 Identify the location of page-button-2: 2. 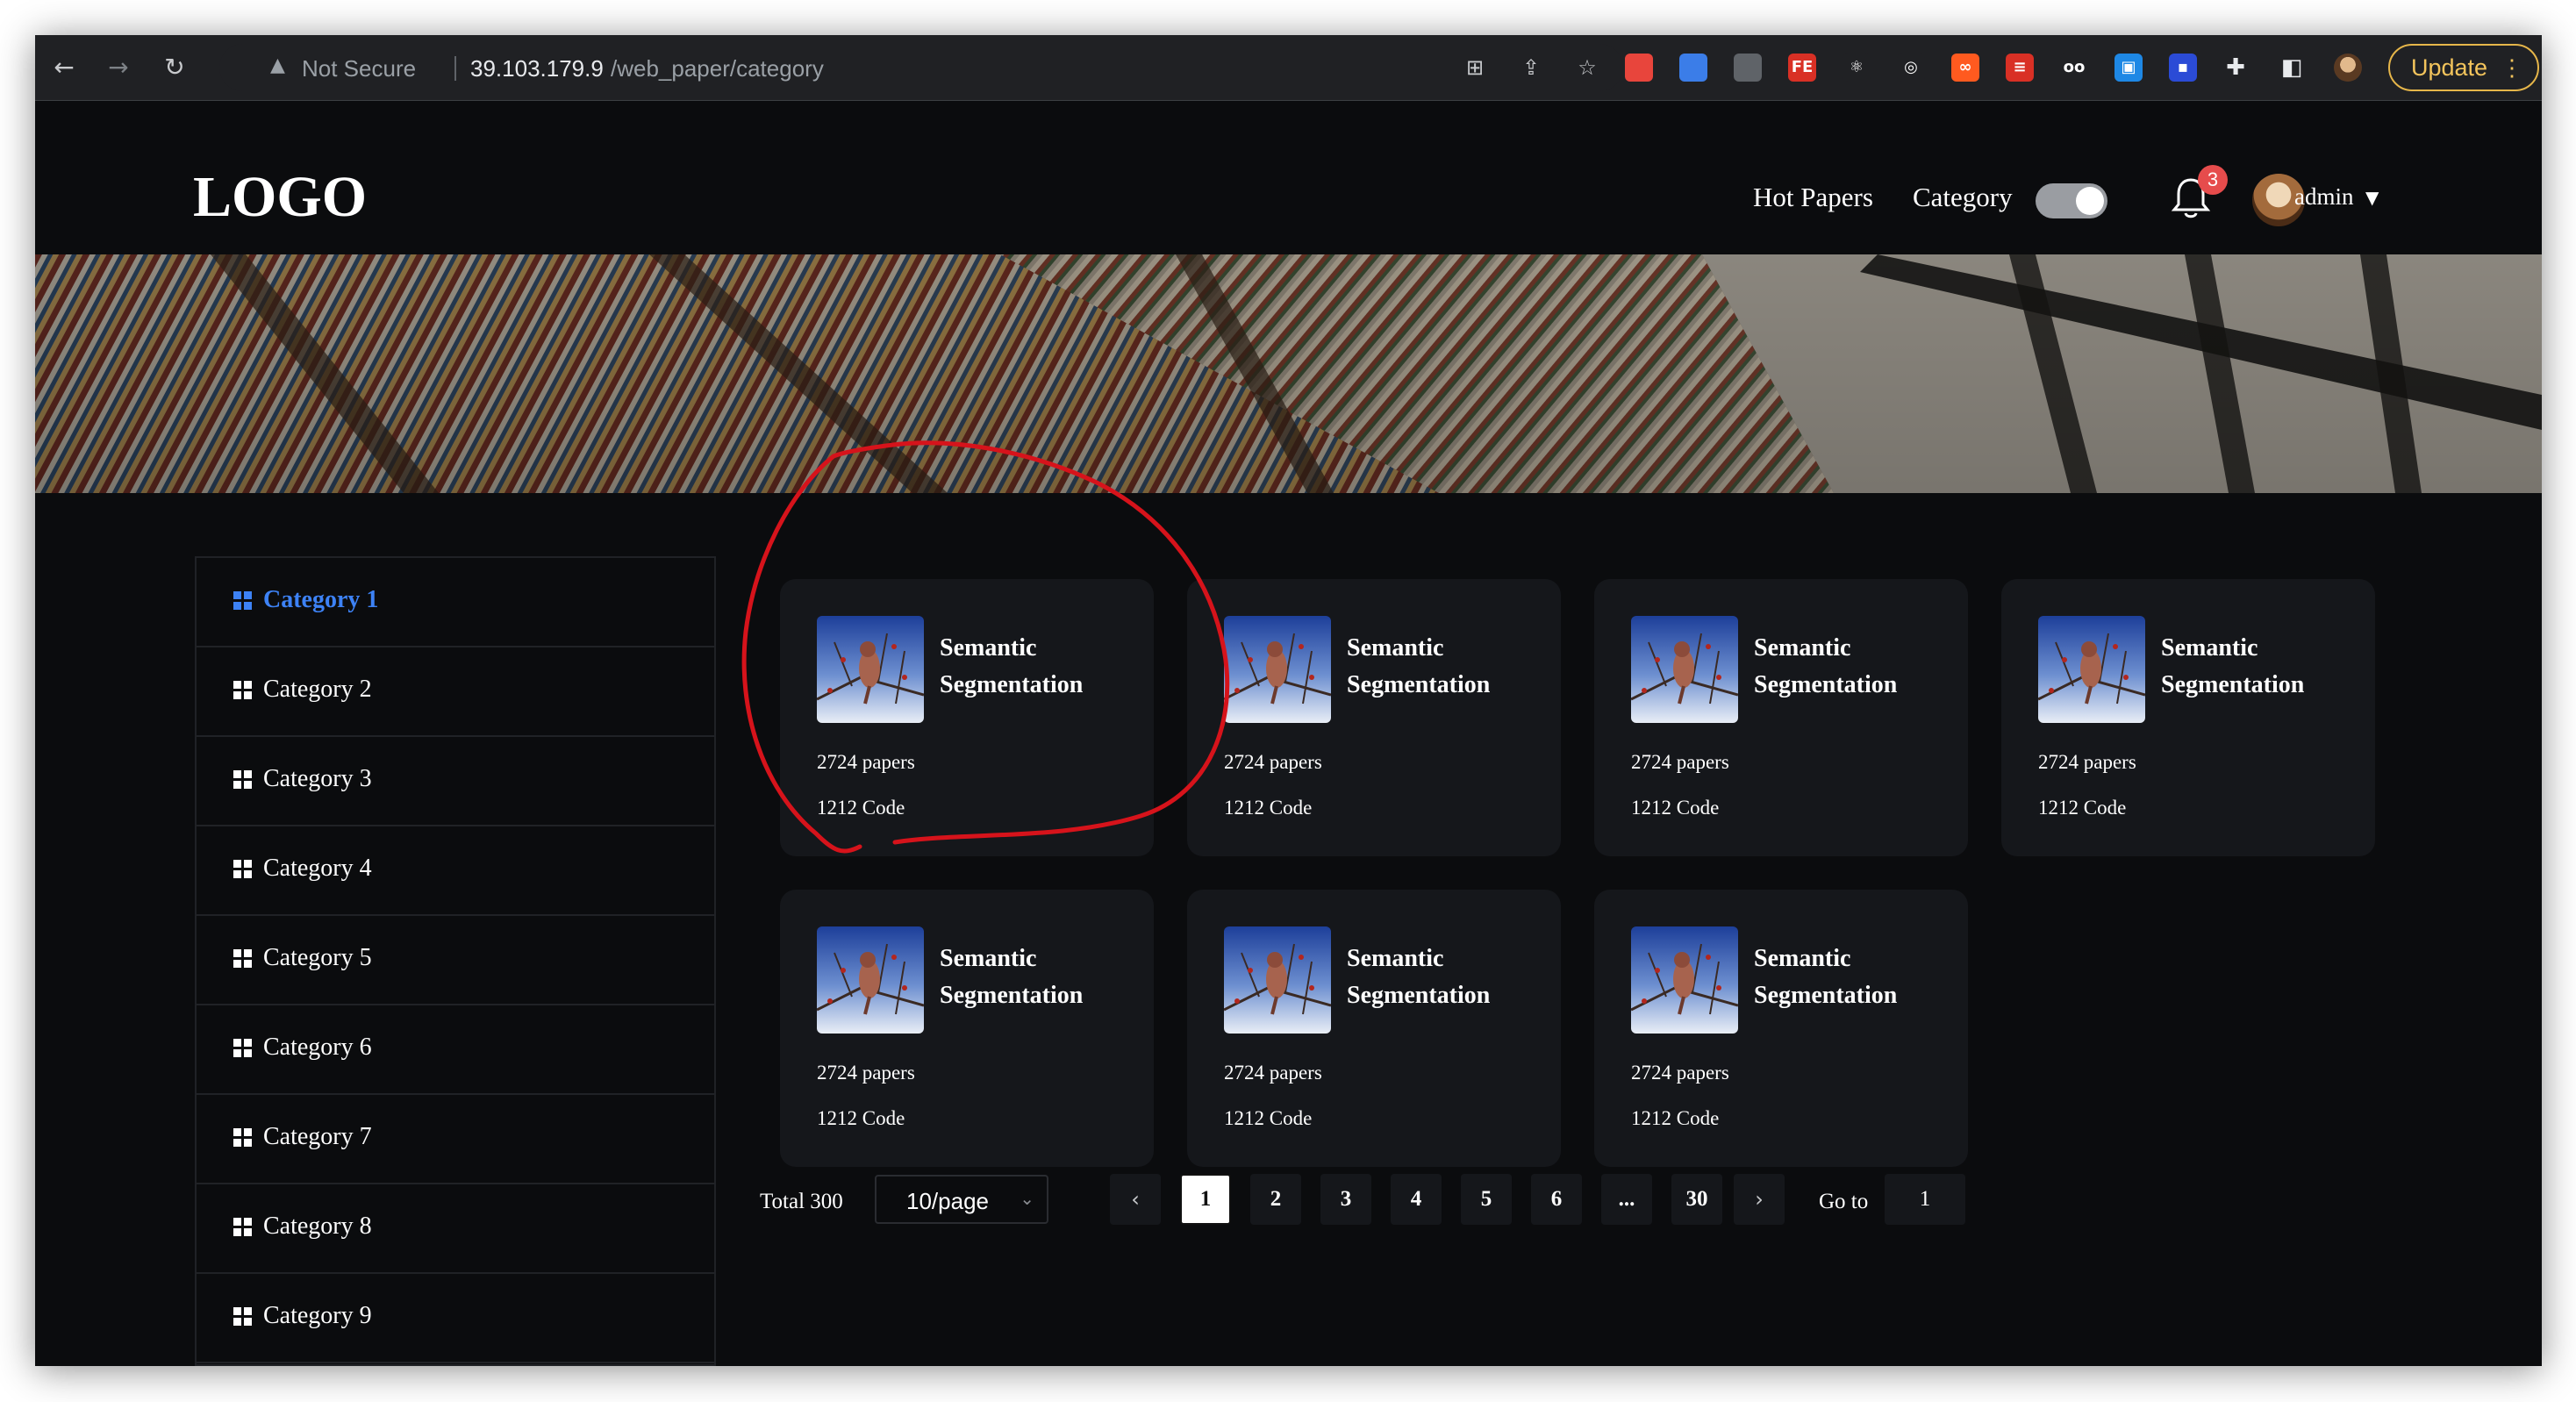
(1275, 1199).